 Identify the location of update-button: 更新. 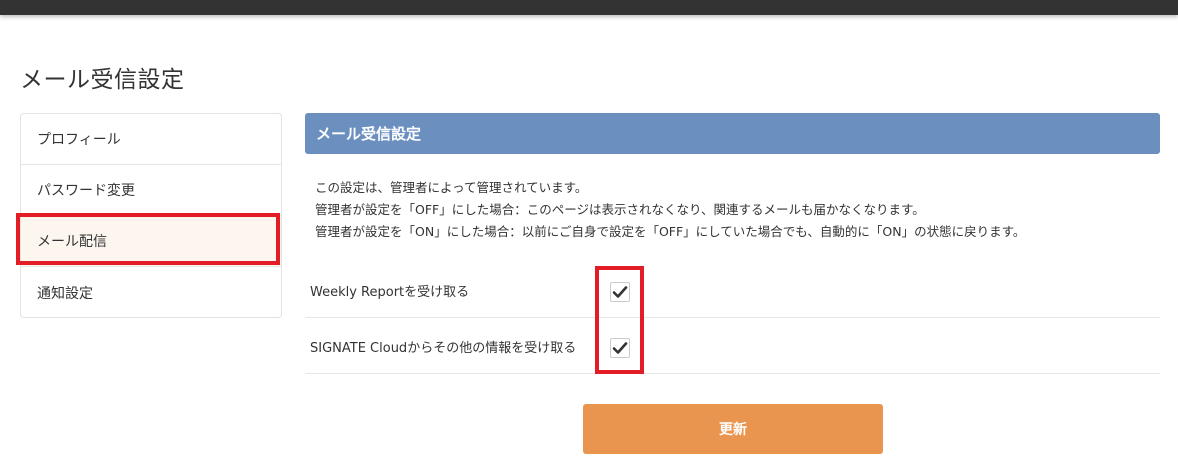
(733, 429).